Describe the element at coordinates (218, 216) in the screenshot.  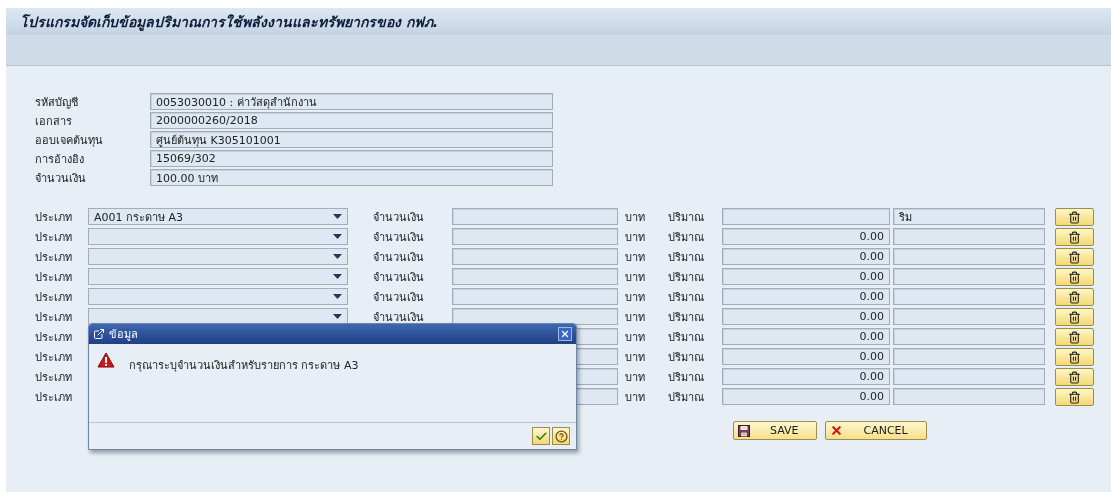
I see `type-dropdown: A001 กระดาษ A3` at that location.